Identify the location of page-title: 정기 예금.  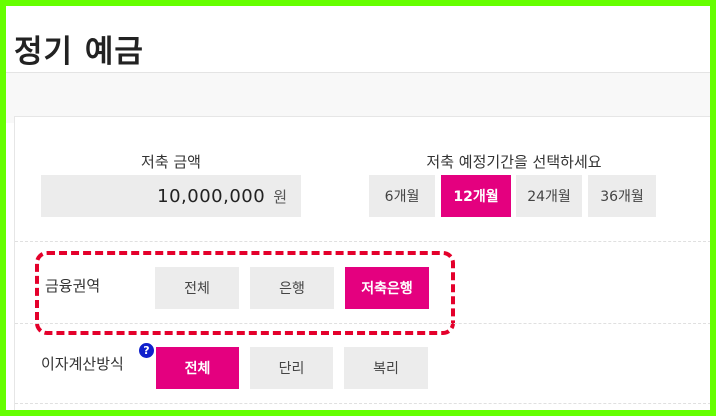
(79, 52).